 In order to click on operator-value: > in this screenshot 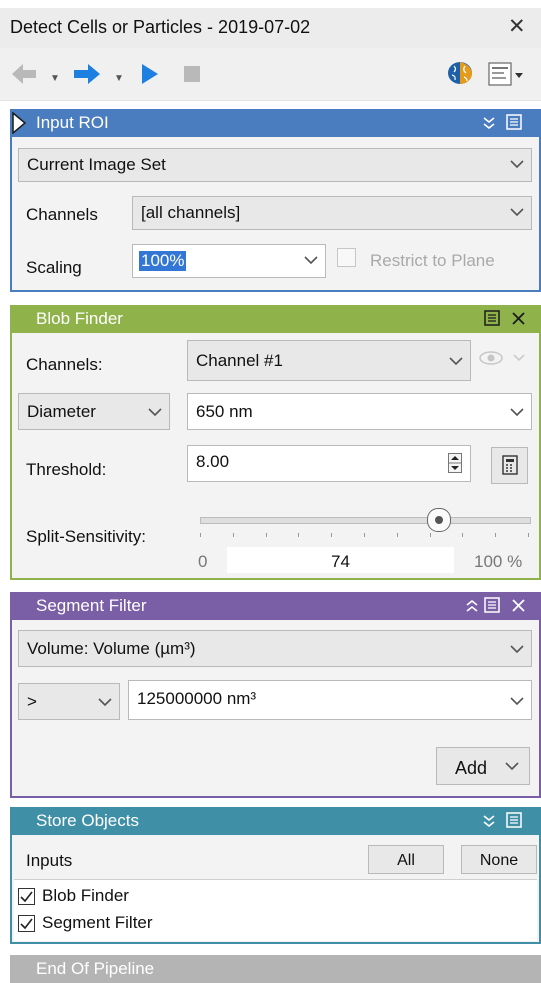, I will do `click(32, 701)`.